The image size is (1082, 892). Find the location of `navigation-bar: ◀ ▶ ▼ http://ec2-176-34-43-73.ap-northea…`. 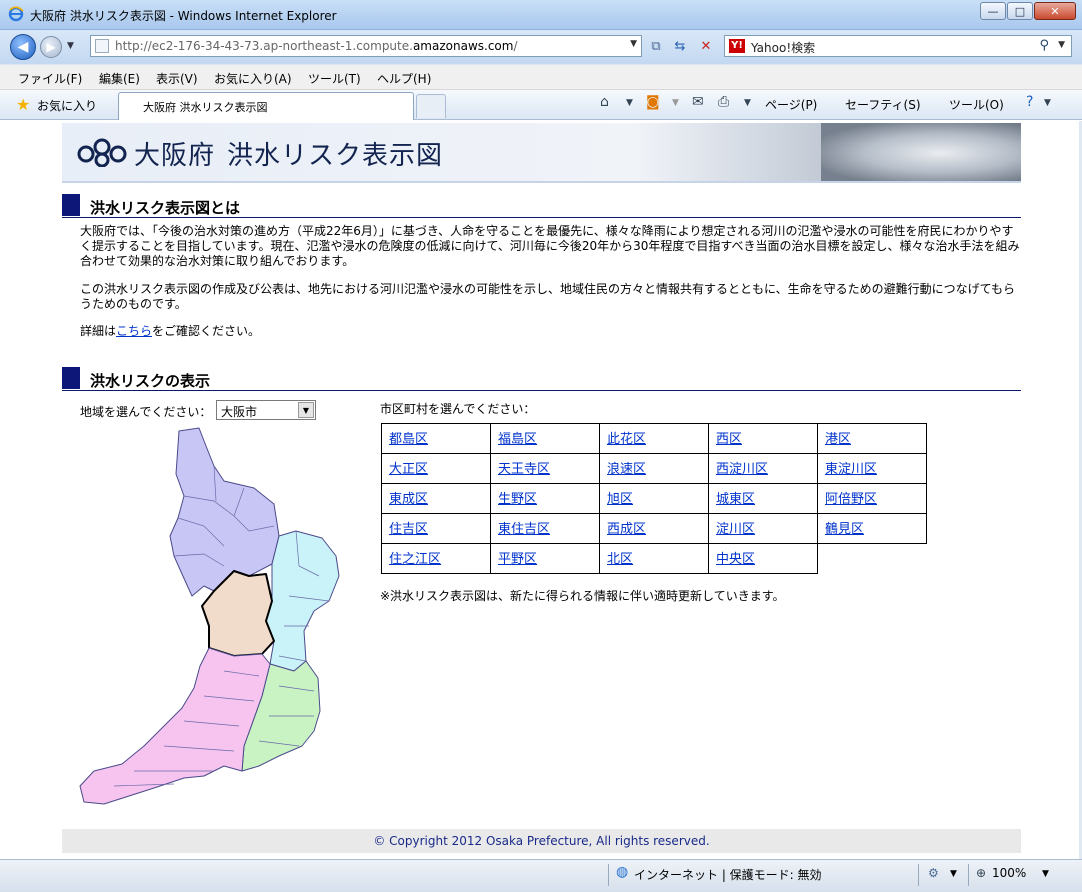

navigation-bar: ◀ ▶ ▼ http://ec2-176-34-43-73.ap-northea… is located at coordinates (541, 47).